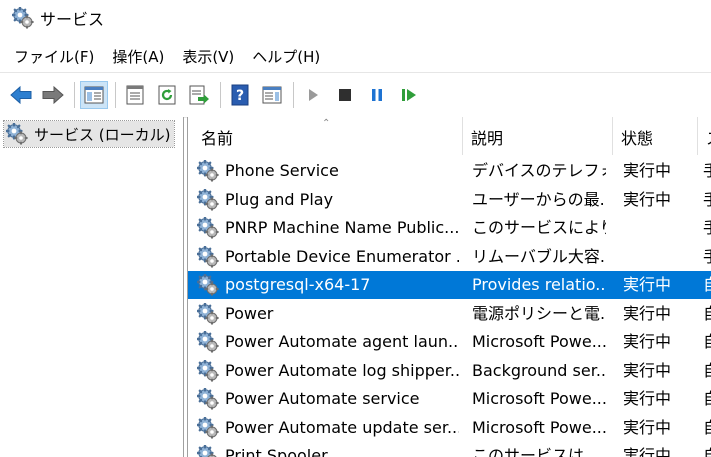 This screenshot has width=711, height=457. Describe the element at coordinates (279, 199) in the screenshot. I see `service-name: Plug and Play` at that location.